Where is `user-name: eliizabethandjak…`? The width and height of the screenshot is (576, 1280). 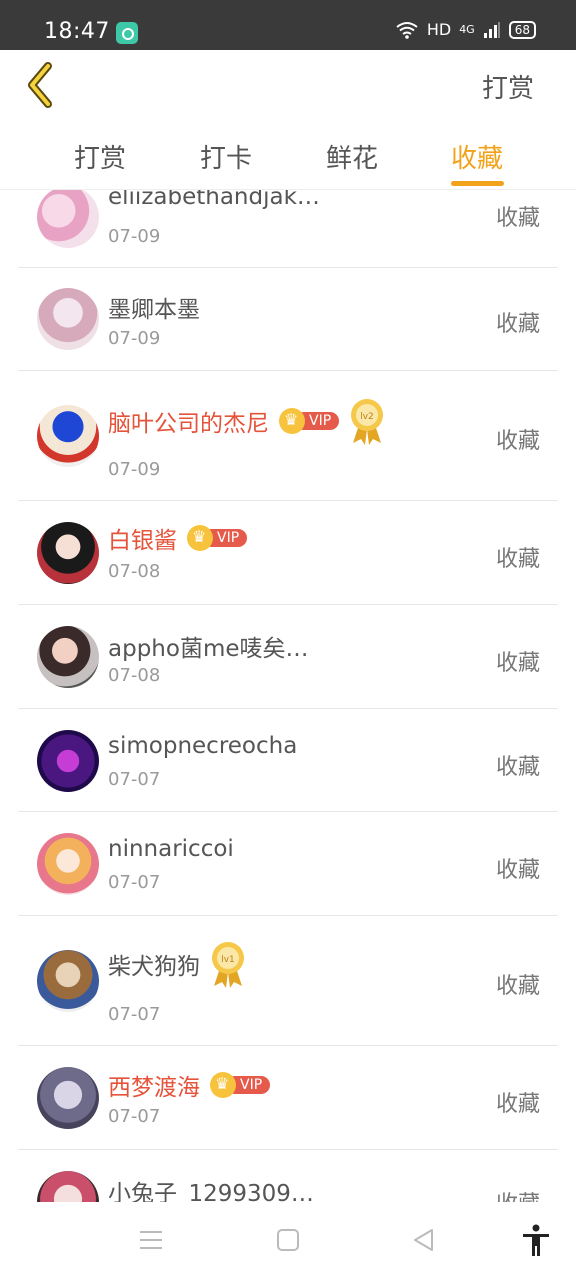 user-name: eliizabethandjak… is located at coordinates (214, 200).